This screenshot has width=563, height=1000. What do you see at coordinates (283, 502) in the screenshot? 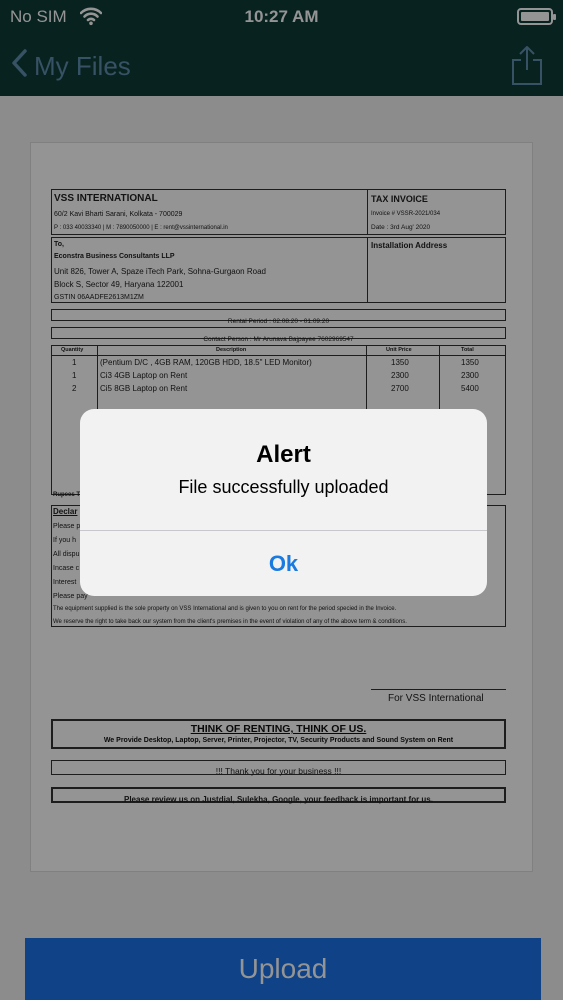
I see `alert-dialog: Alert File successfully uploaded Ok` at bounding box center [283, 502].